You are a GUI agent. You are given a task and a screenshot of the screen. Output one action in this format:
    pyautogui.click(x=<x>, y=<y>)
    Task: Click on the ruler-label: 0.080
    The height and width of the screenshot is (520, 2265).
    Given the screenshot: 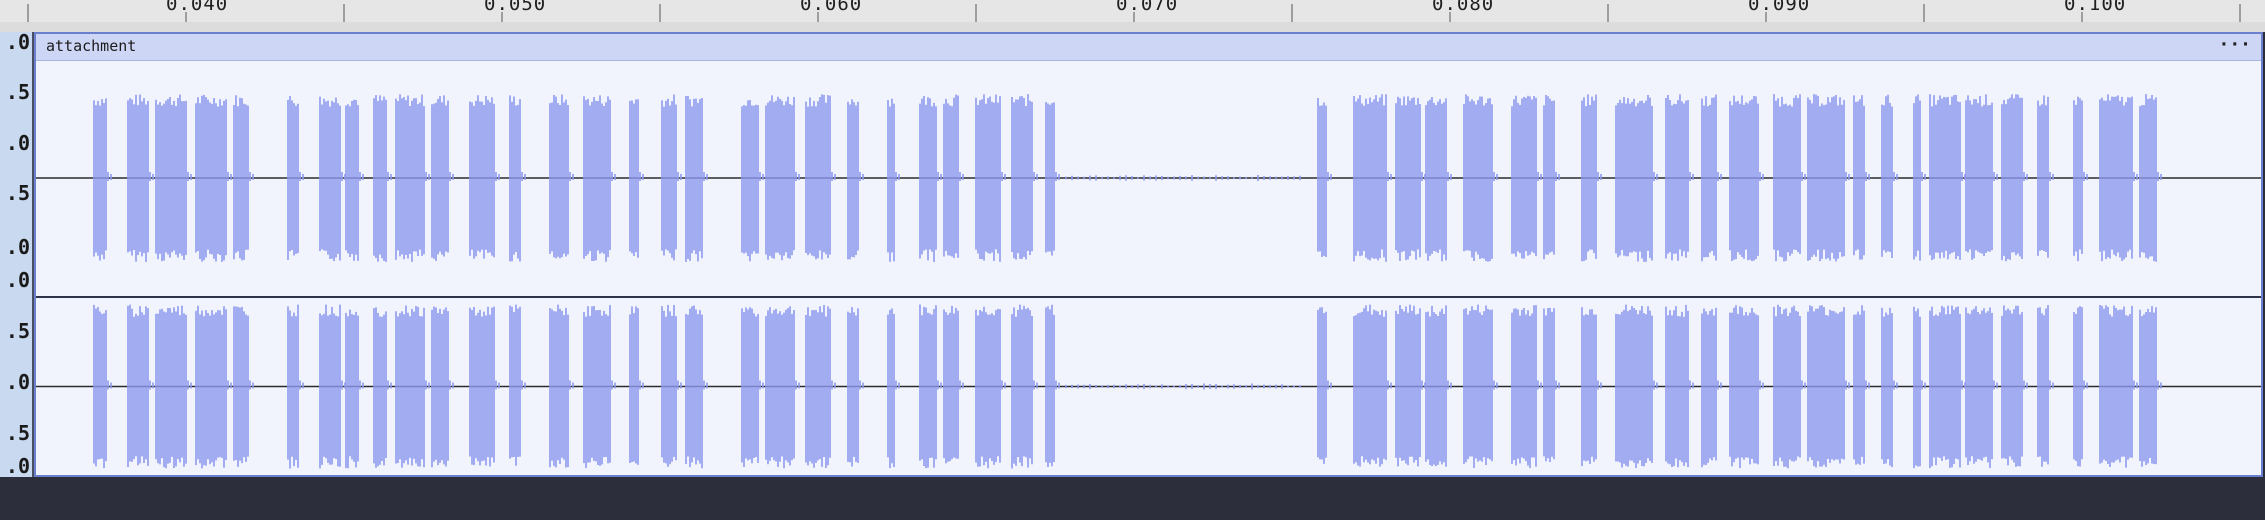 What is the action you would take?
    pyautogui.click(x=1463, y=7)
    